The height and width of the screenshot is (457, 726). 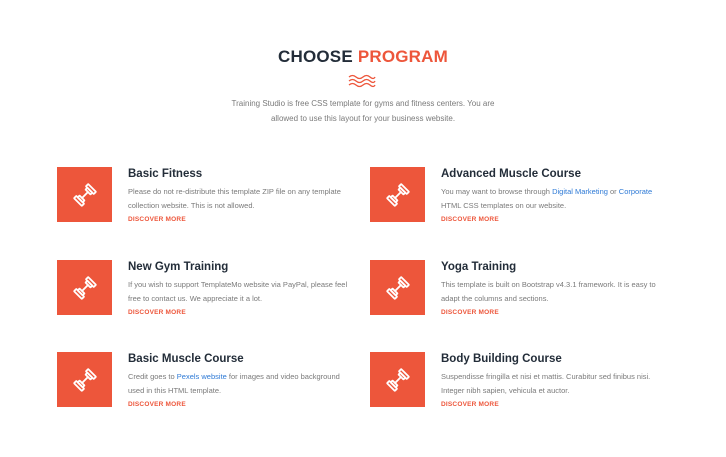 I want to click on program-title: New Gym Training, so click(x=178, y=267).